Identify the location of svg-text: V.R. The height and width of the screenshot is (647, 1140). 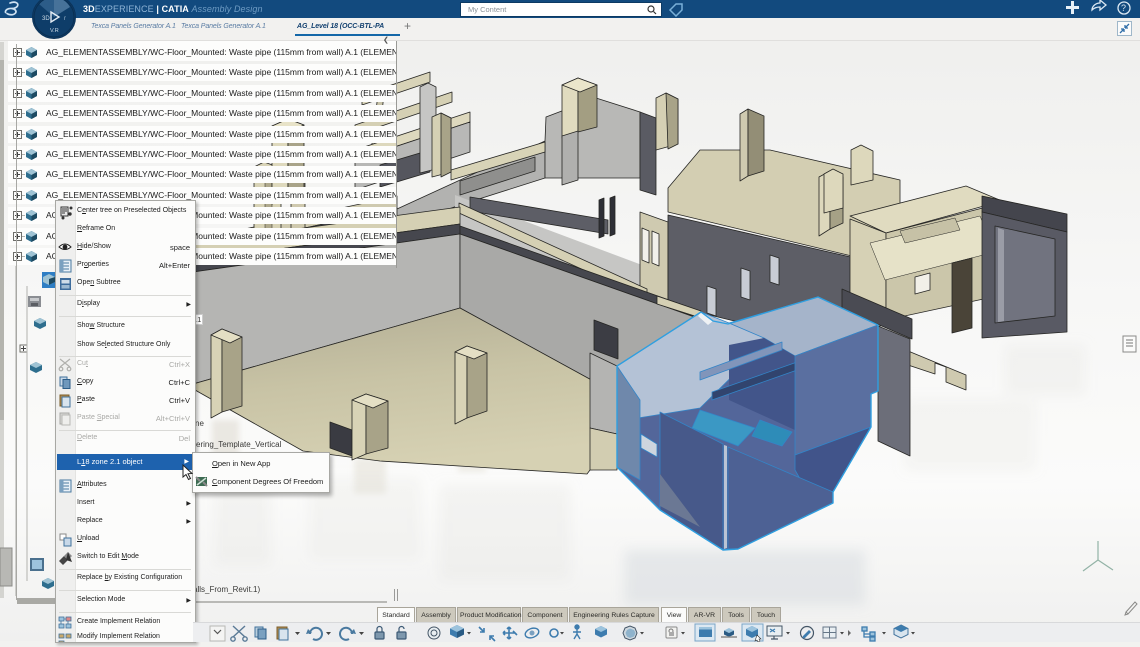
(54, 31).